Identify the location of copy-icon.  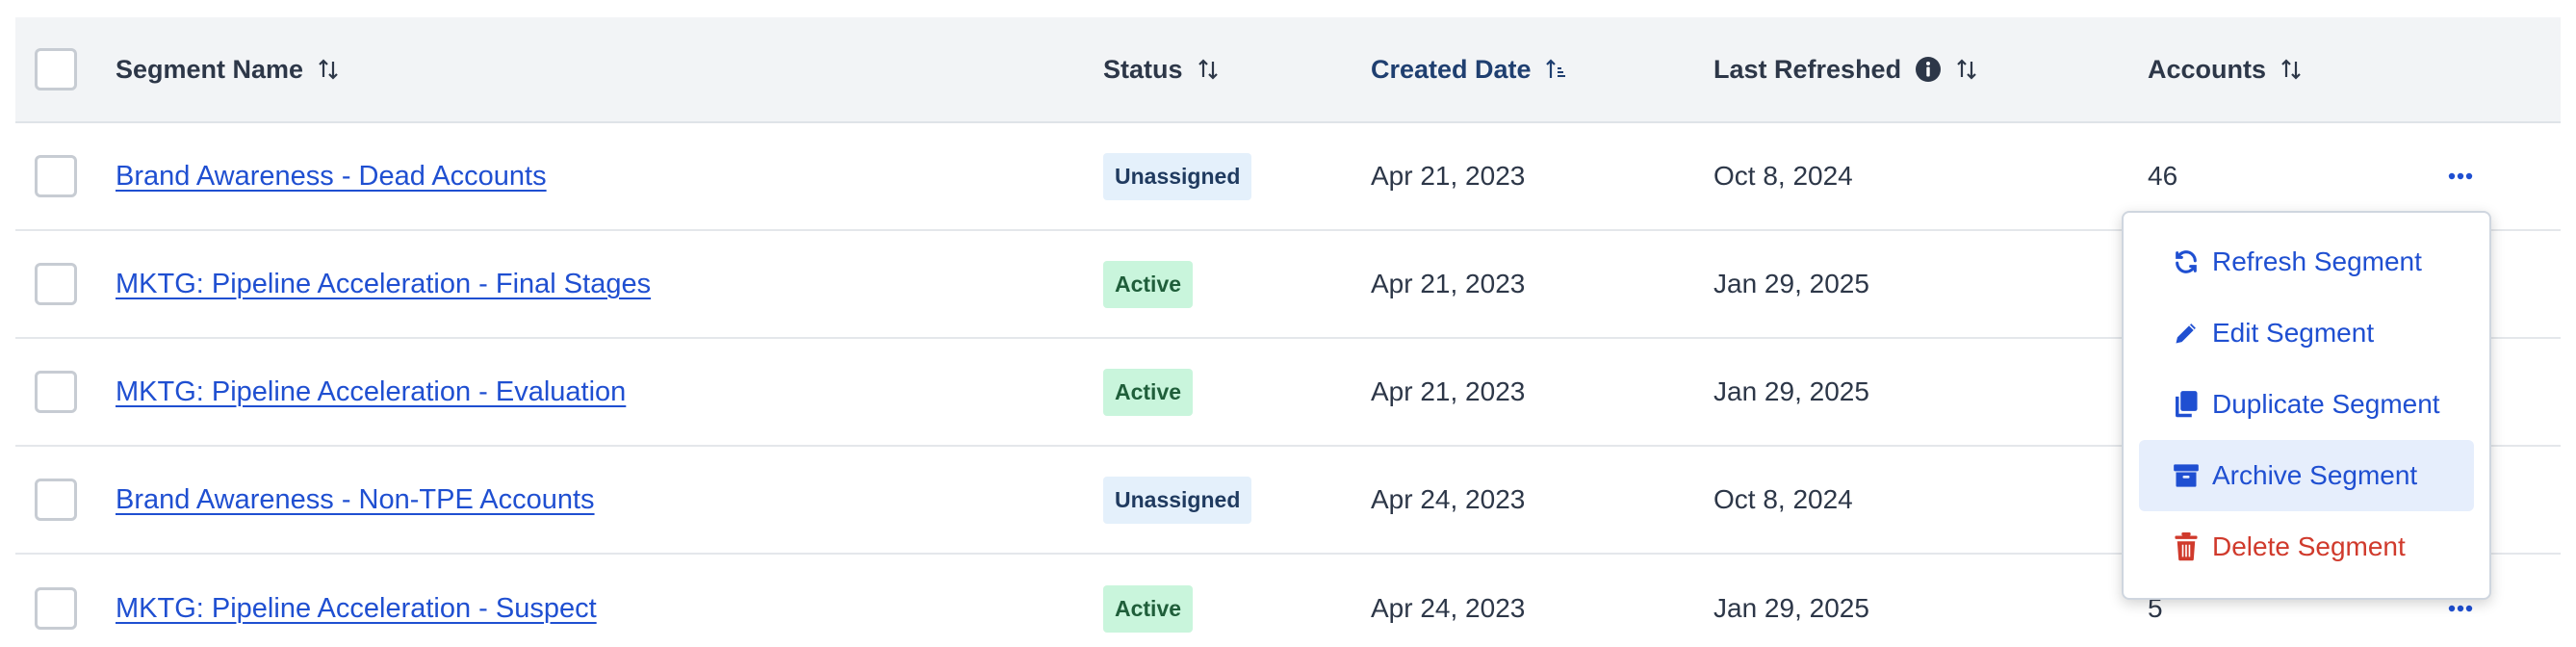
(2186, 404).